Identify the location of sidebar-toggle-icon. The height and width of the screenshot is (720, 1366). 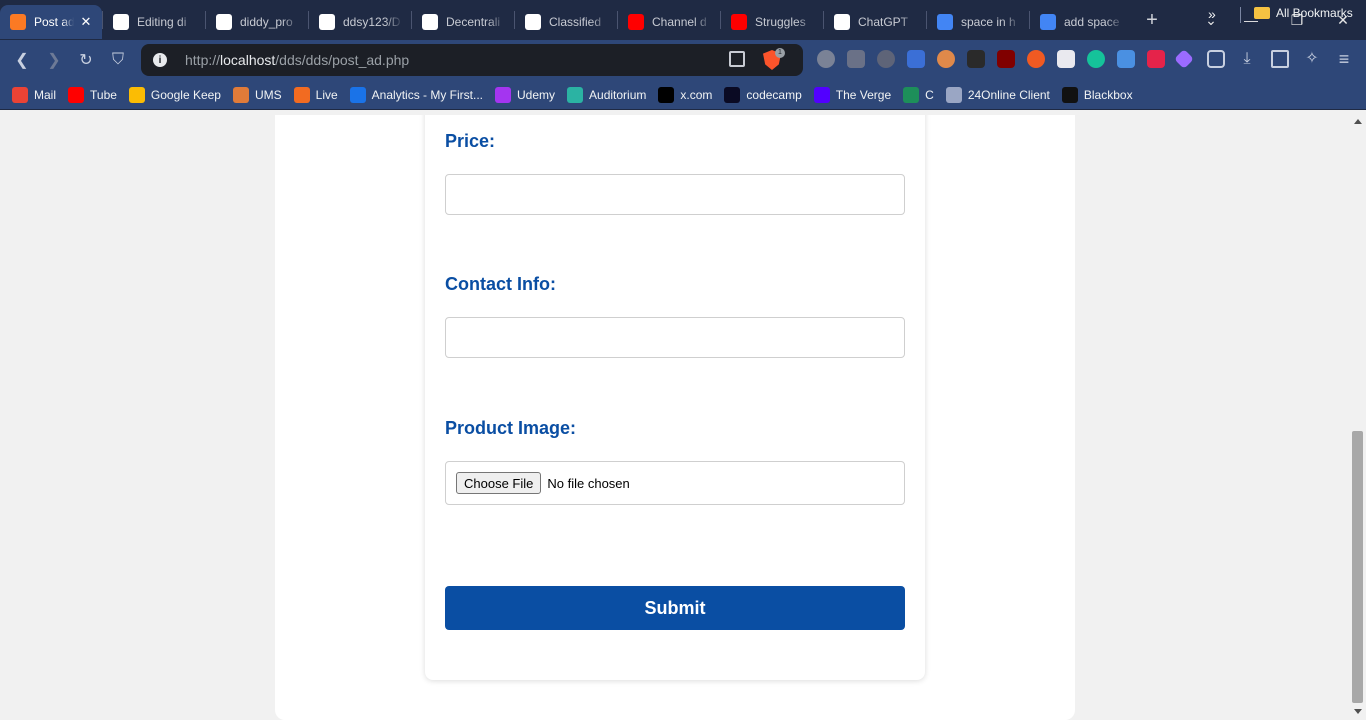
(1280, 59).